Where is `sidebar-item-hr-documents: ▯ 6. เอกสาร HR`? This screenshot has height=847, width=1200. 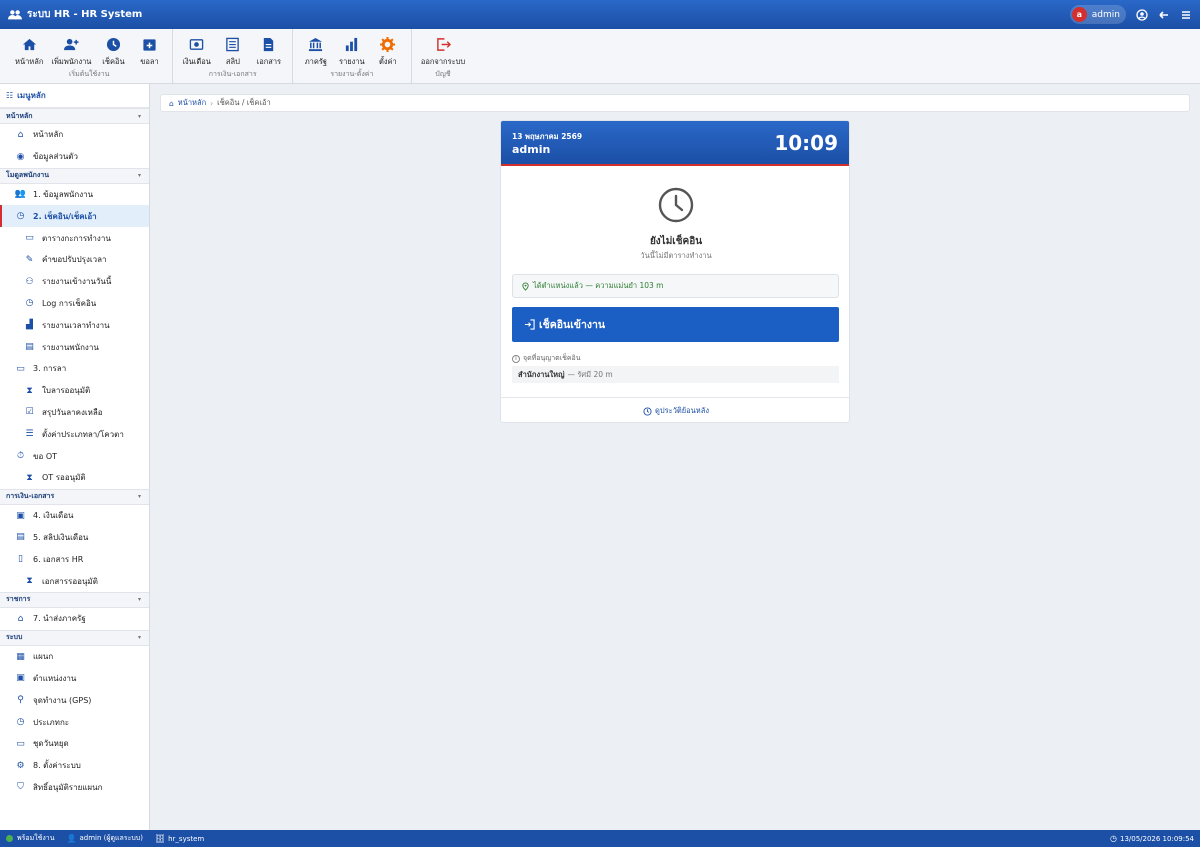
sidebar-item-hr-documents: ▯ 6. เอกสาร HR is located at coordinates (74, 559).